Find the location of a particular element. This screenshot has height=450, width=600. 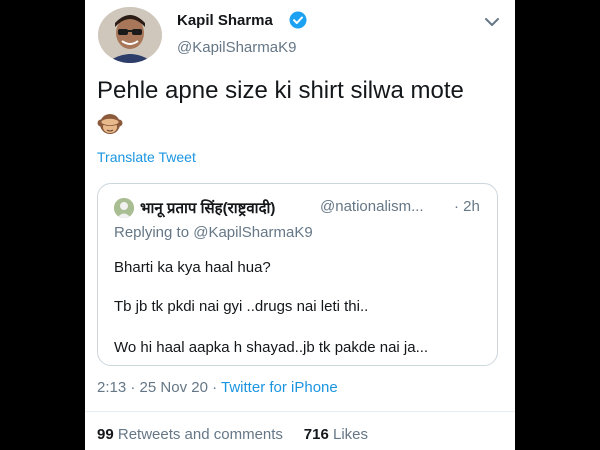

tweet-stats: 99 Retweets and comments 716 Likes is located at coordinates (232, 434).